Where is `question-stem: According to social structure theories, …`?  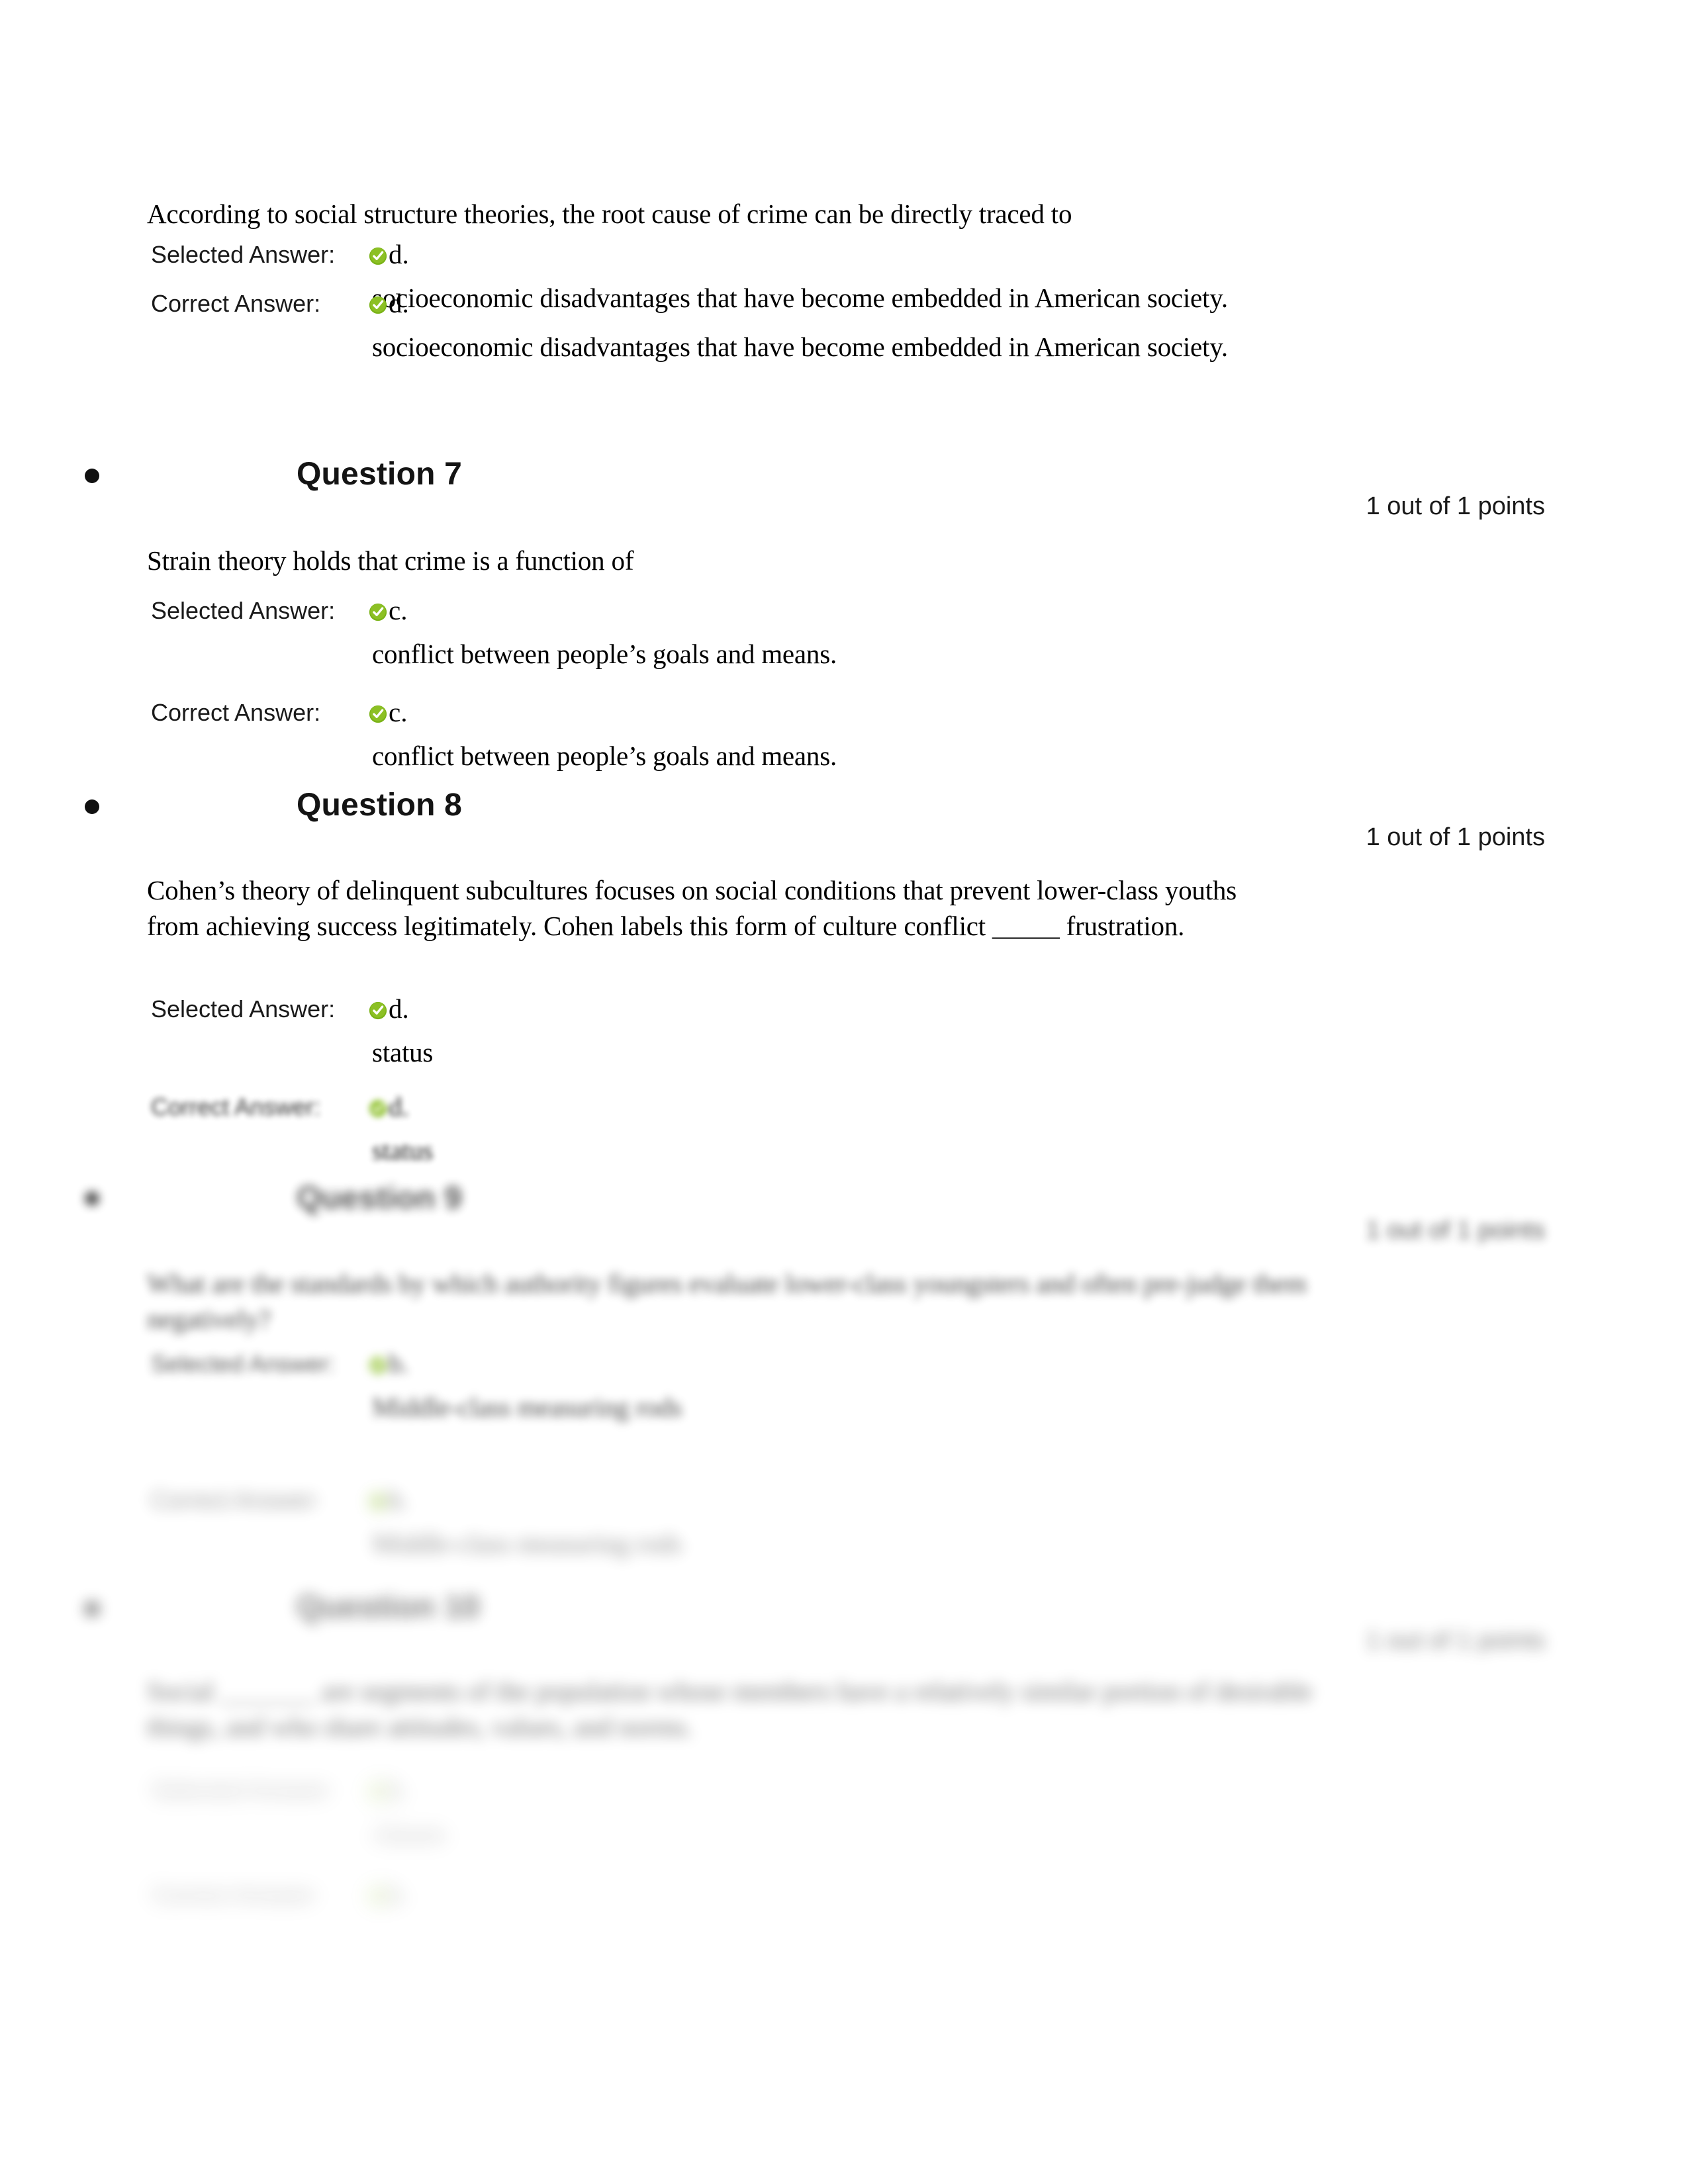 question-stem: According to social structure theories, … is located at coordinates (609, 214).